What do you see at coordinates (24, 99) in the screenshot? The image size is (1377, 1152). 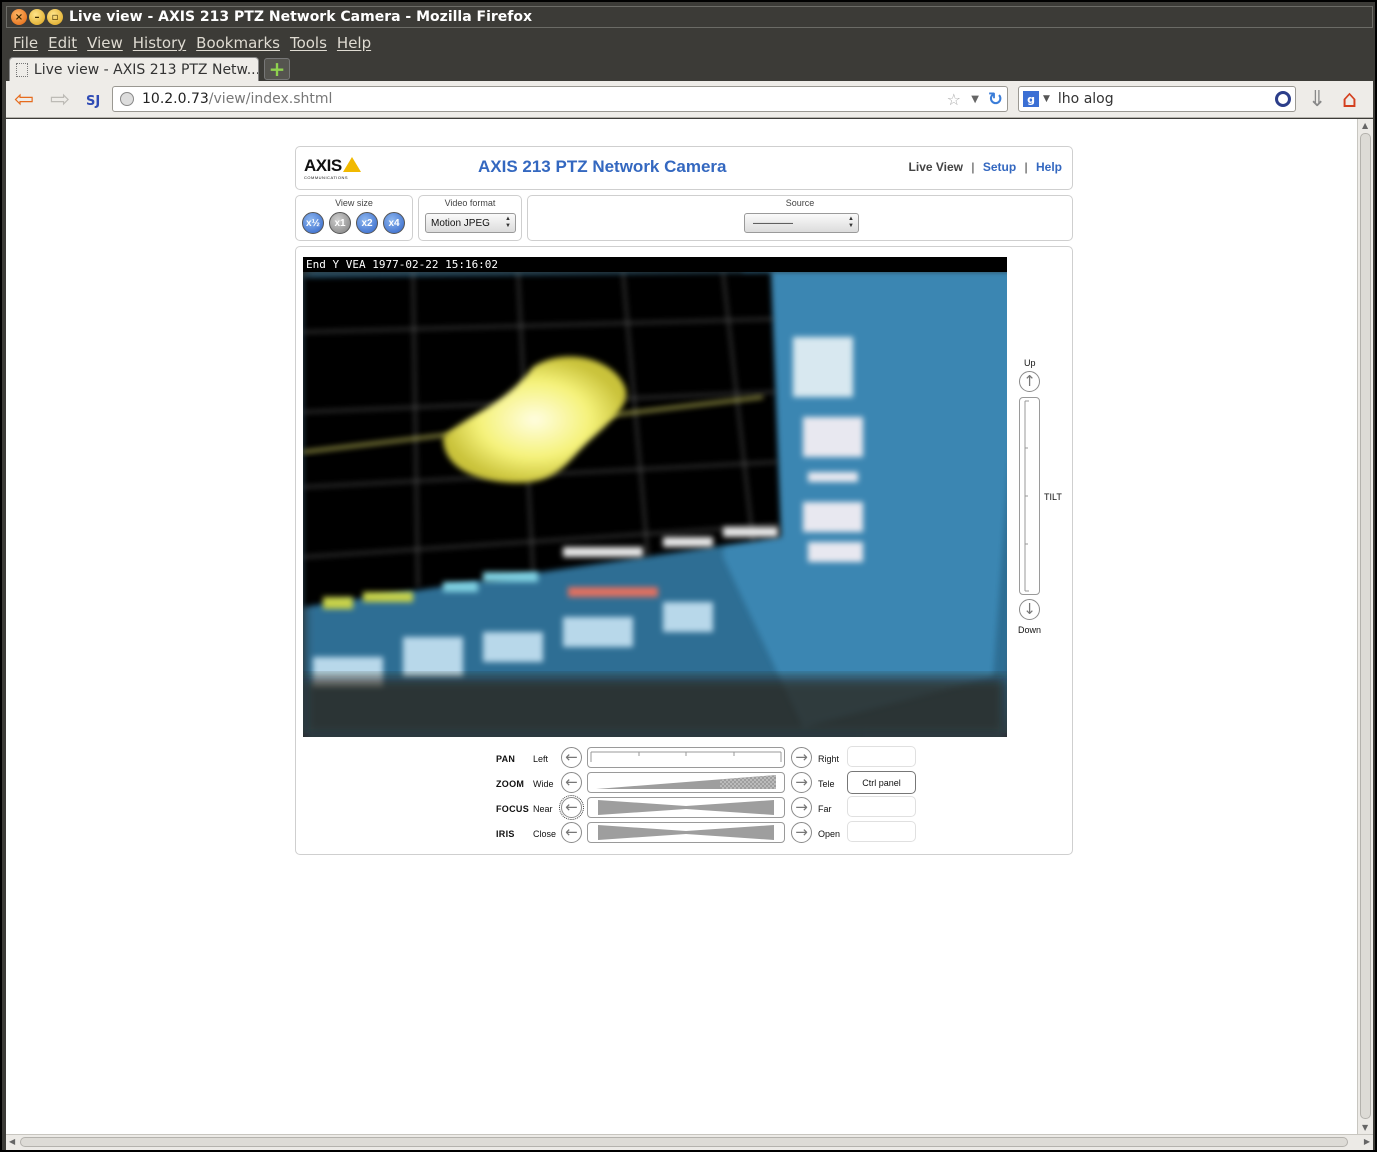 I see `back-arrow-icon: ⇦` at bounding box center [24, 99].